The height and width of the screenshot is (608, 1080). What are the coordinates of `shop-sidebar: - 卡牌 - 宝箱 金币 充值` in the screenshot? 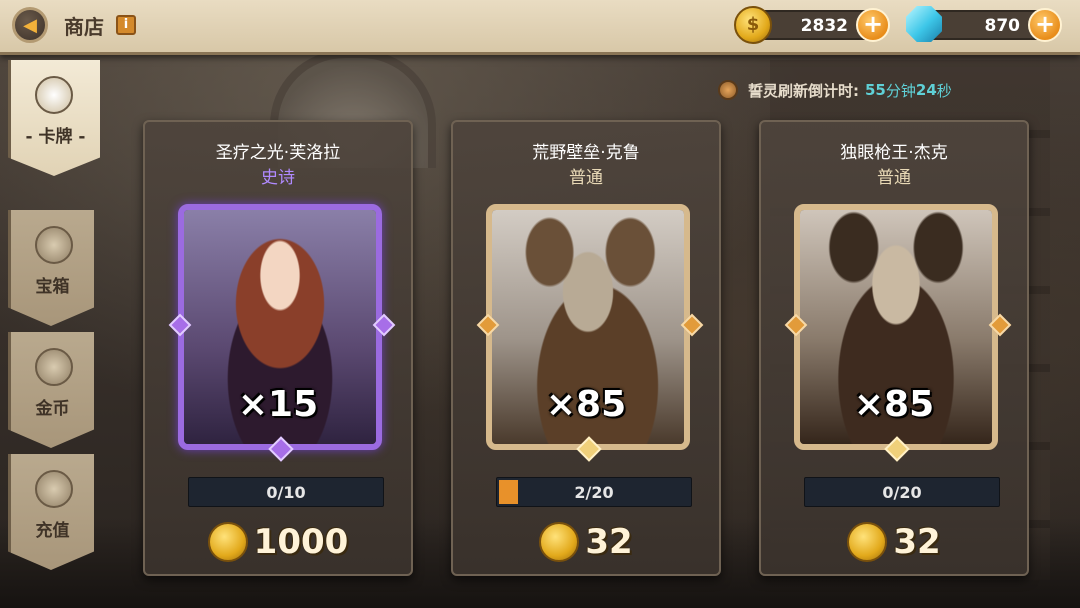 It's located at (54, 320).